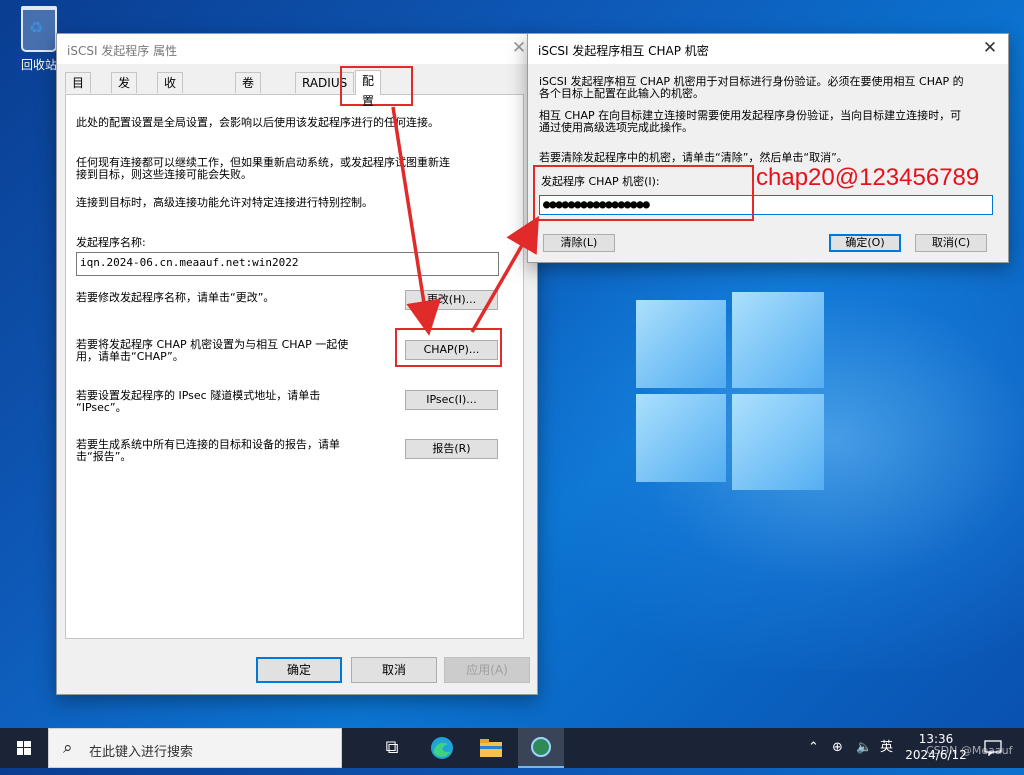 Image resolution: width=1024 pixels, height=775 pixels. I want to click on arrow-tab-to-chap, so click(416, 221).